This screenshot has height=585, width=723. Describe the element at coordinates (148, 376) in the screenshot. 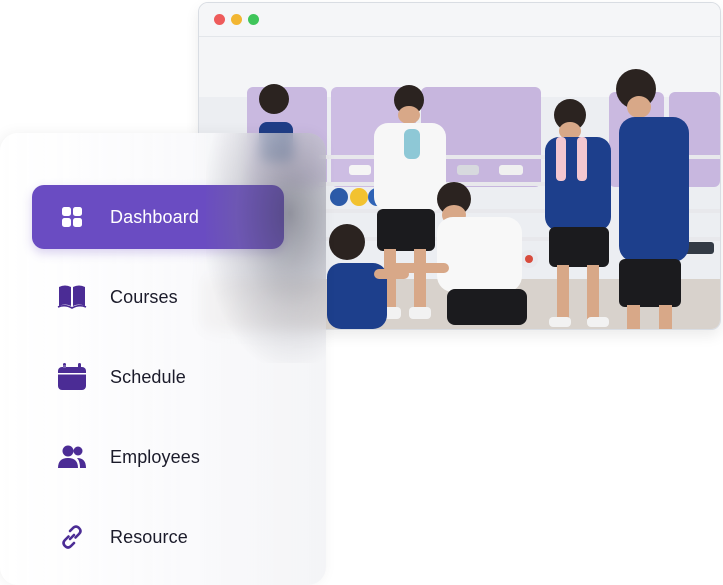

I see `sidebar-item-label: Schedule` at that location.